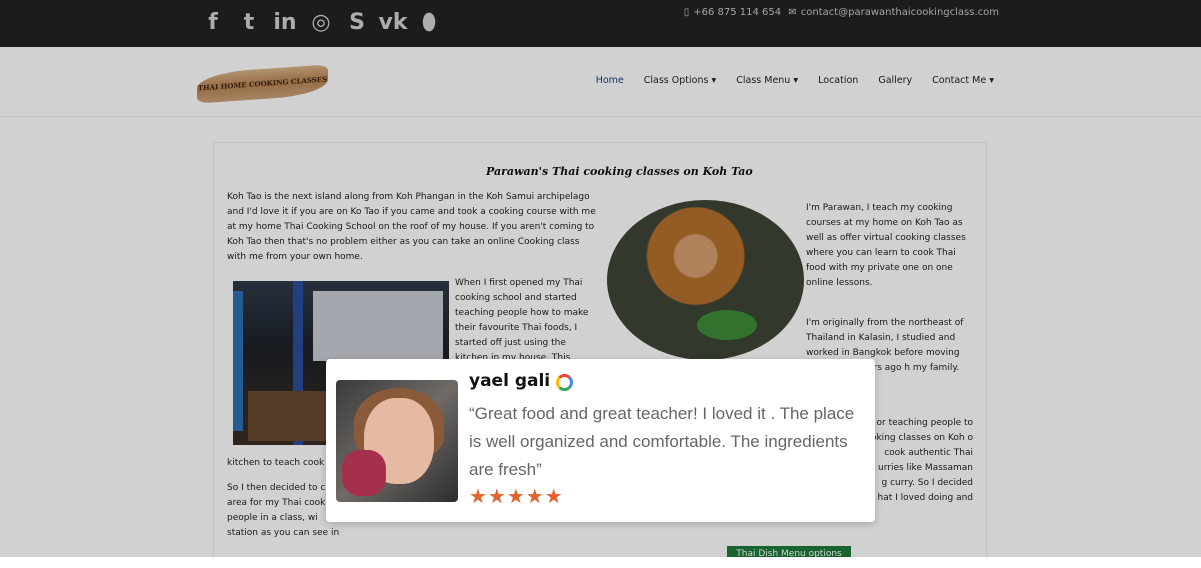 The image size is (1201, 568). I want to click on reviewer-avatar, so click(397, 441).